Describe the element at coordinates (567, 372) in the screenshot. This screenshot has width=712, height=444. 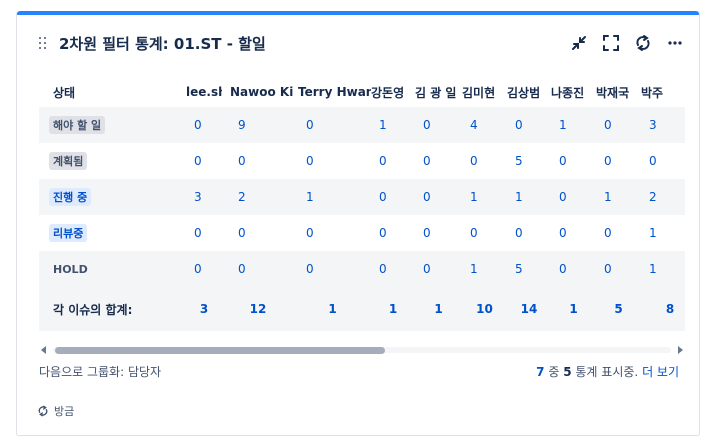
I see `total-count: 5` at that location.